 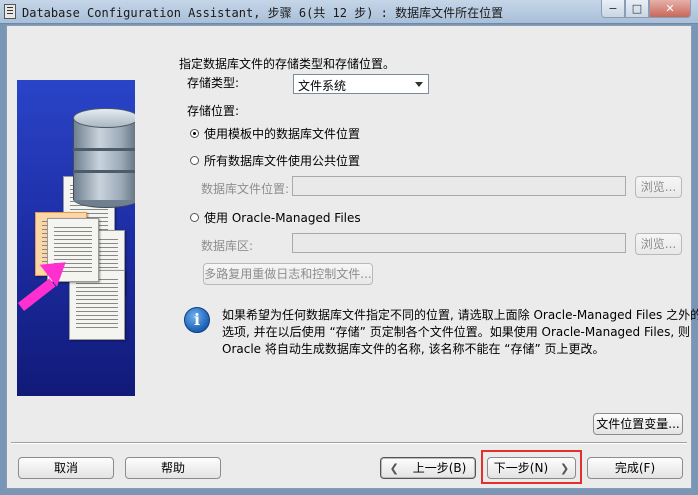 I want to click on db-file-location-label: 数据库文件位置:, so click(x=245, y=189).